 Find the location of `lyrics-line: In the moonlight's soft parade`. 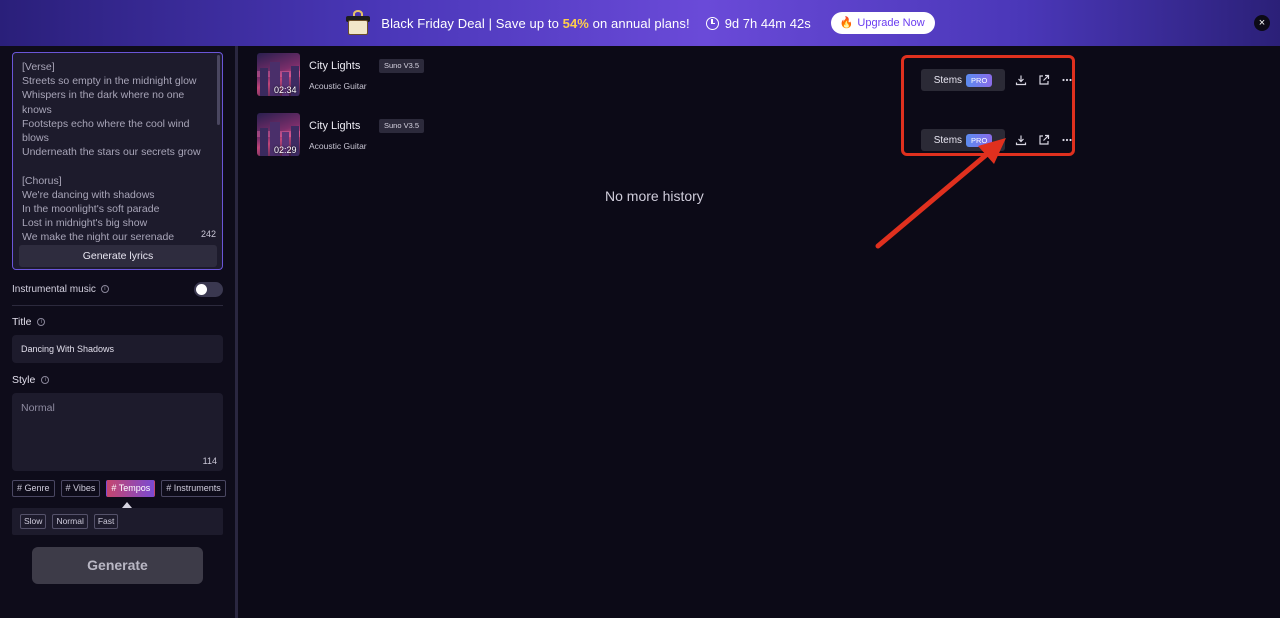

lyrics-line: In the moonlight's soft parade is located at coordinates (91, 209).